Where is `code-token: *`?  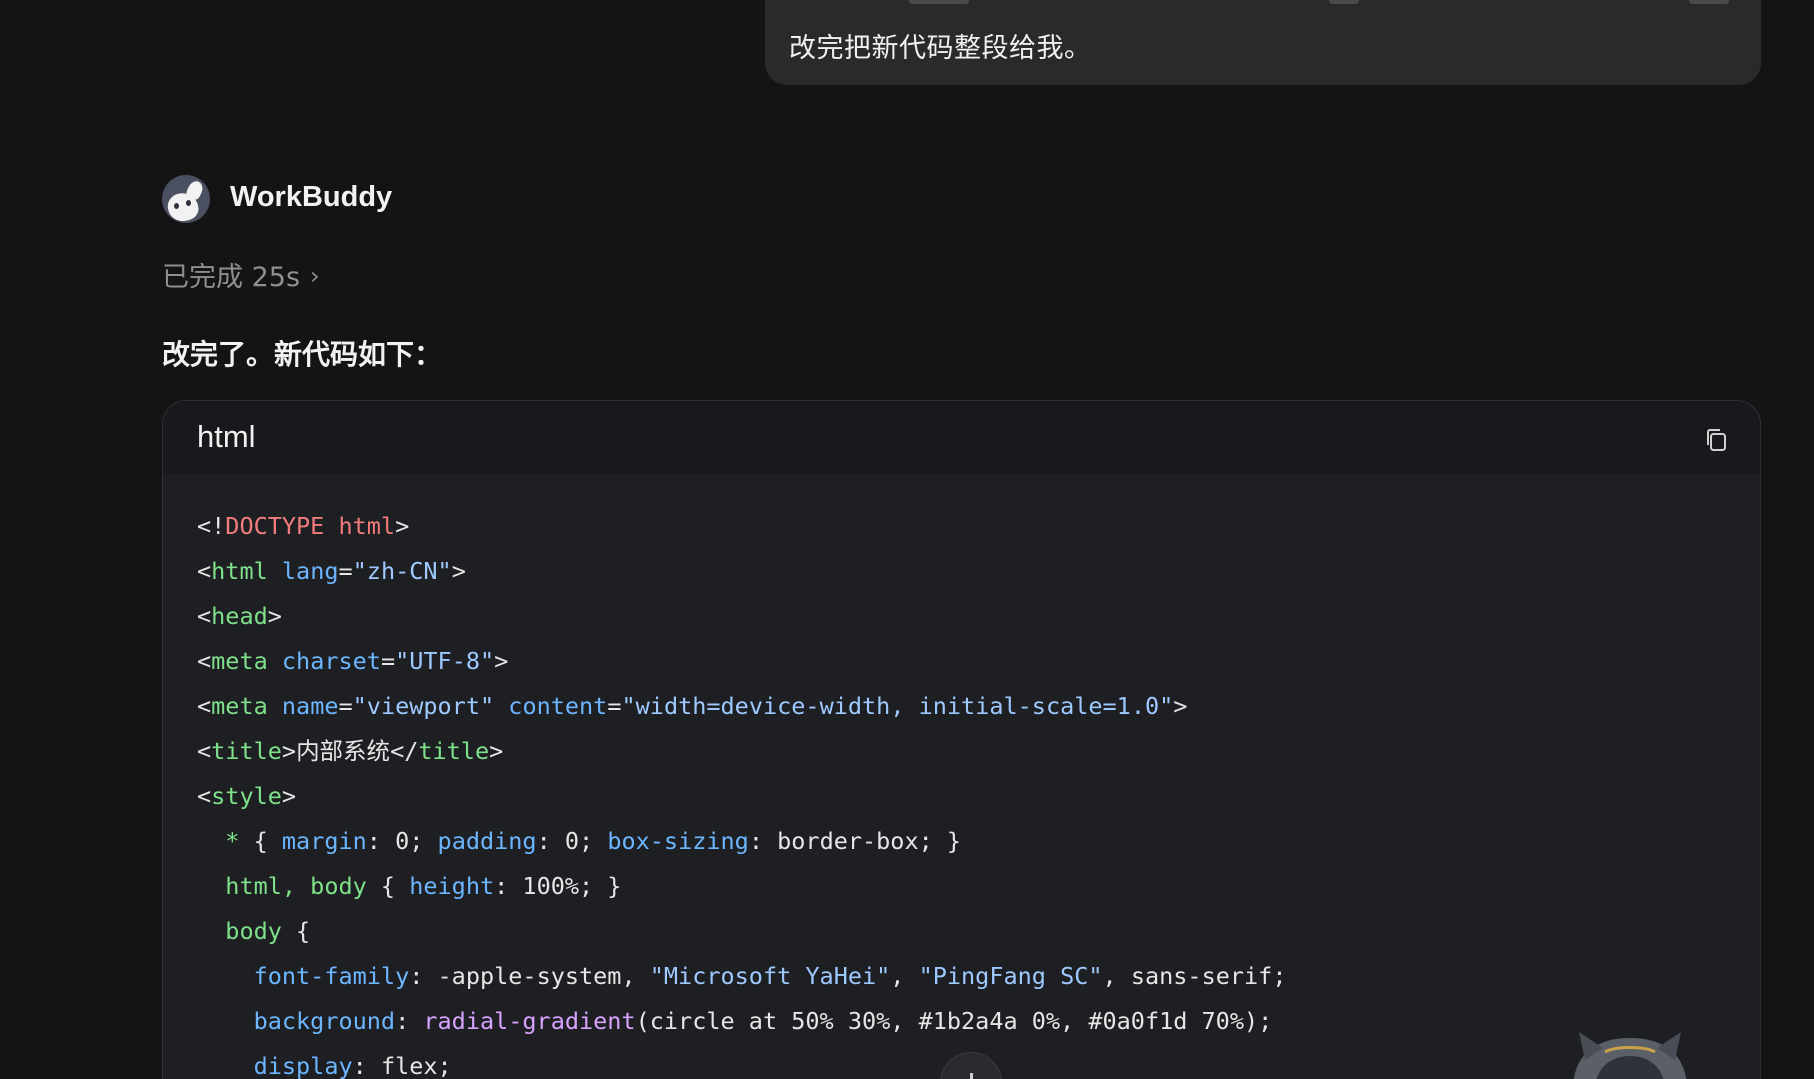
code-token: * is located at coordinates (232, 841).